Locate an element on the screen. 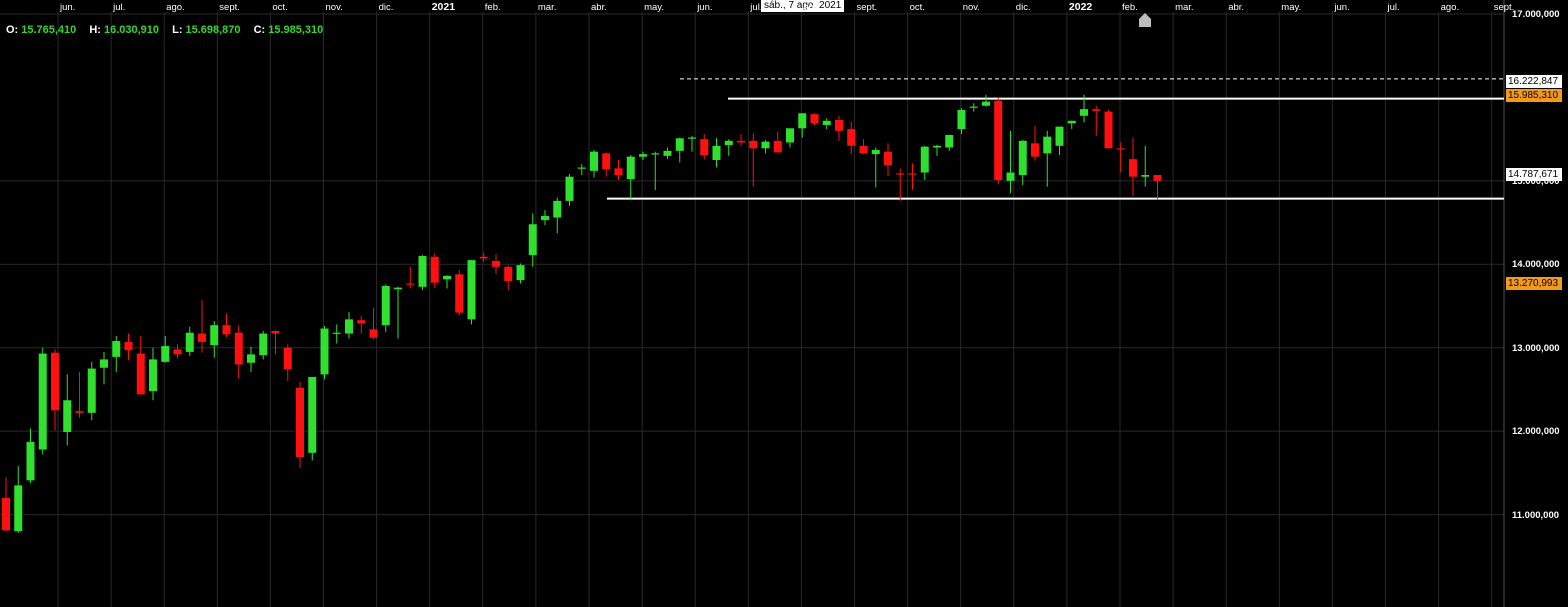 The width and height of the screenshot is (1568, 607). x-tick-label: oct. is located at coordinates (280, 7).